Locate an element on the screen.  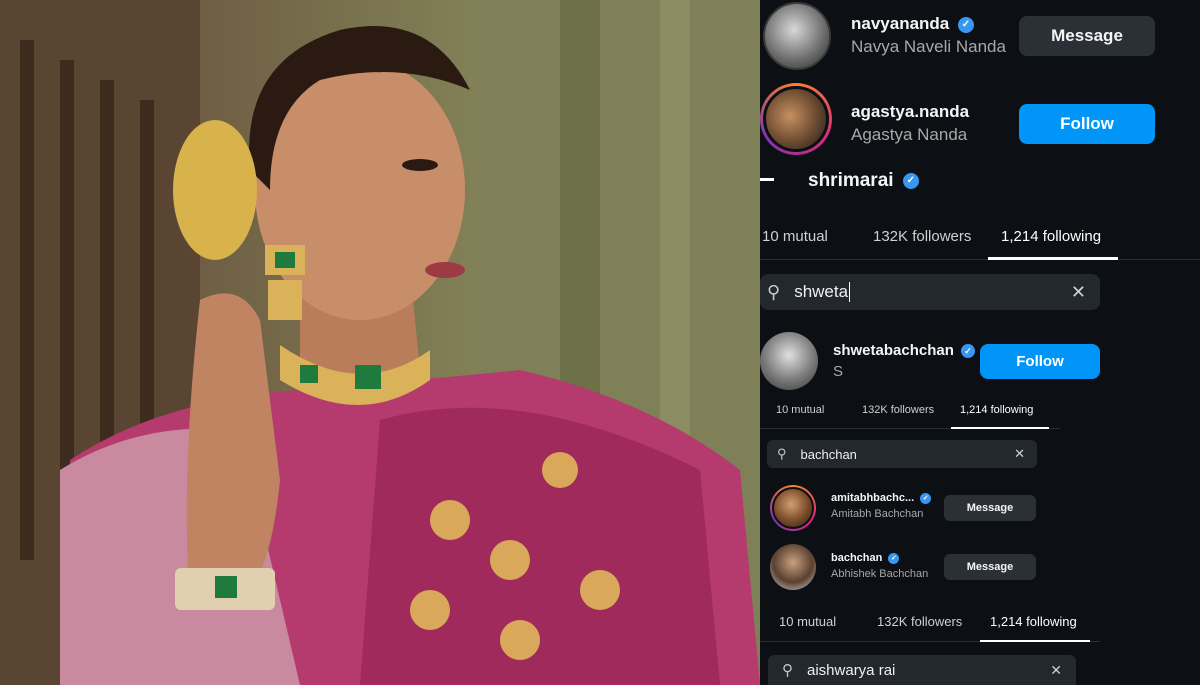
search-value: aishwarya rai is located at coordinates (851, 670).